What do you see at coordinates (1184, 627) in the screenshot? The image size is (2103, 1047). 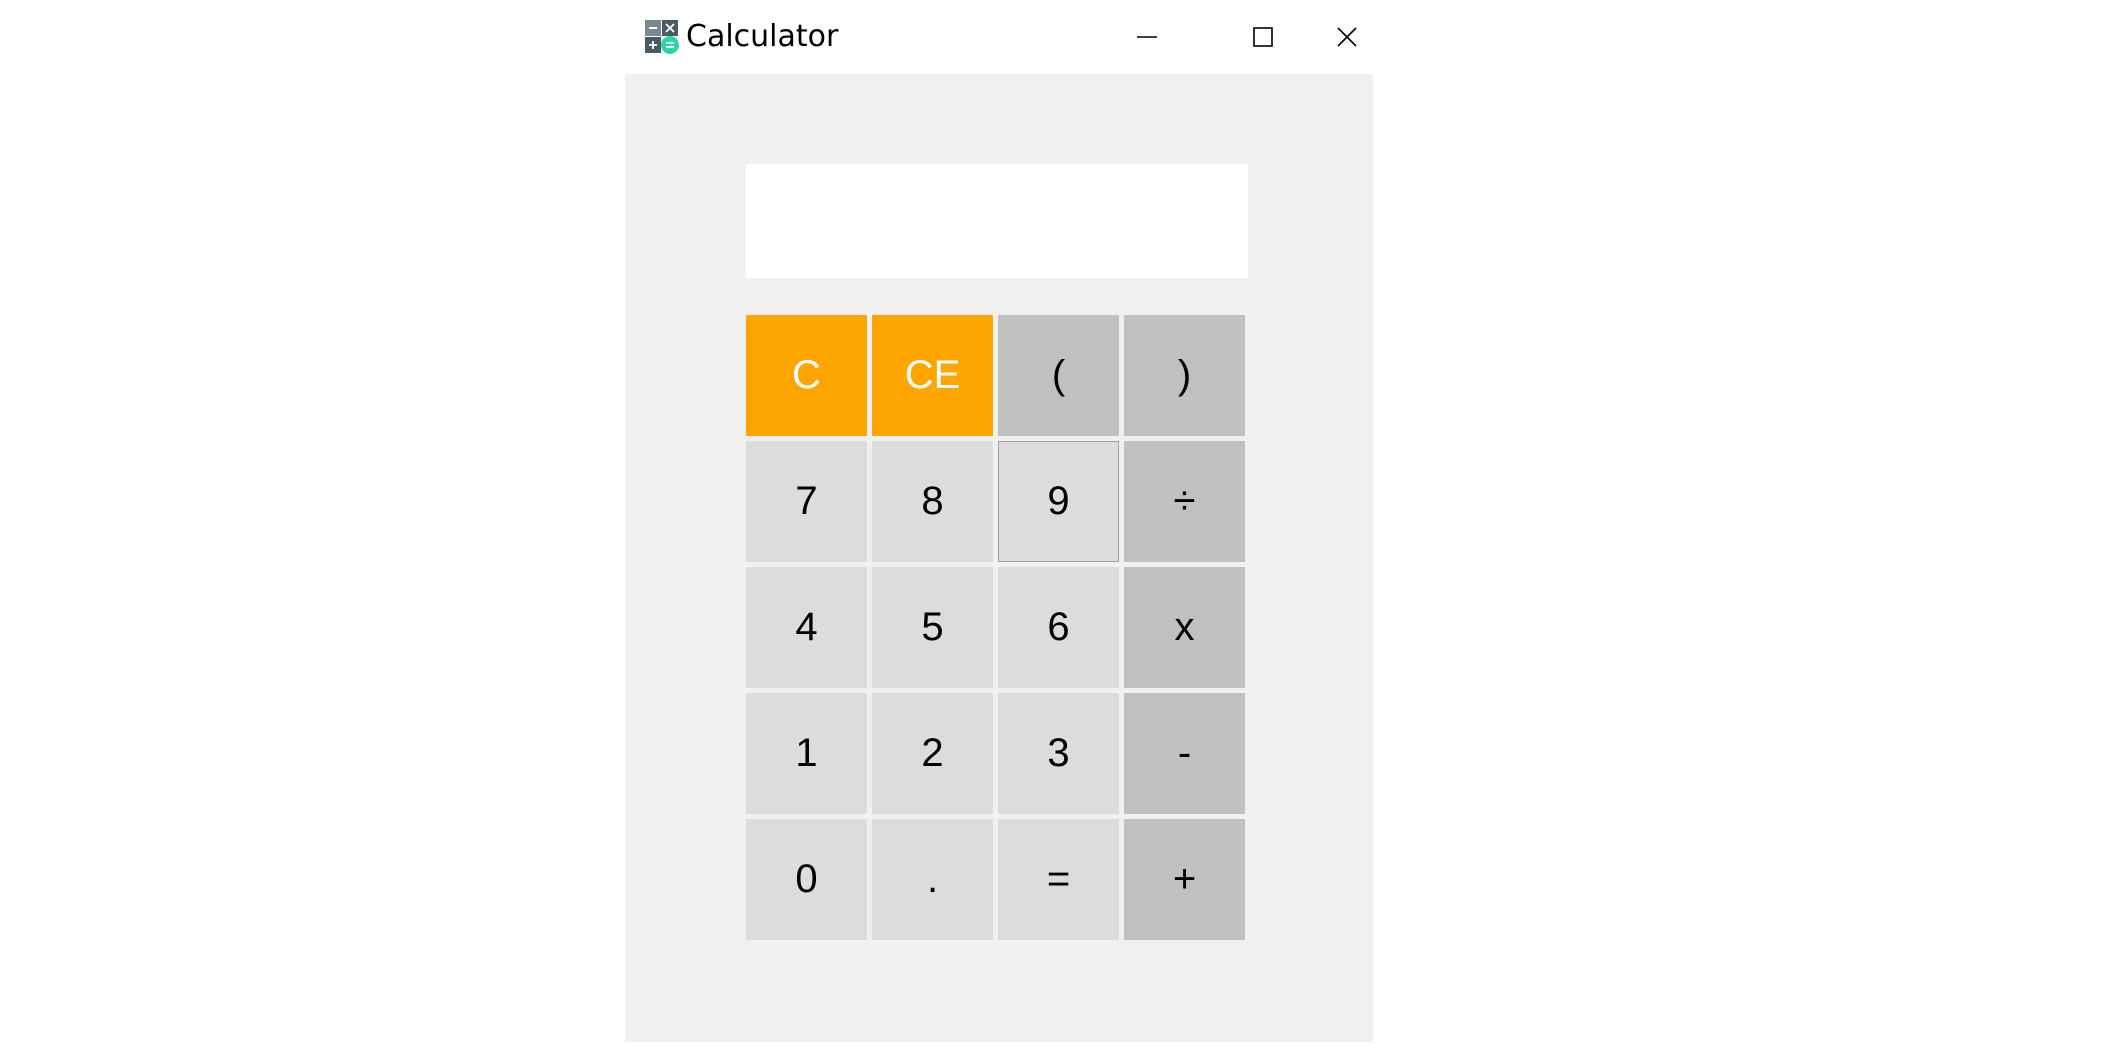 I see `multiply-button: x` at bounding box center [1184, 627].